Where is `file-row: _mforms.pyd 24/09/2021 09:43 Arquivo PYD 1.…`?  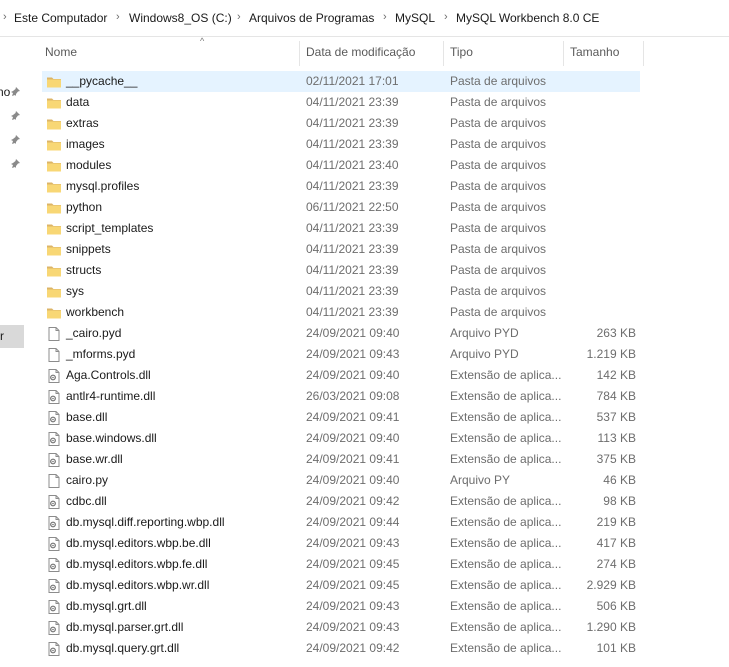
file-row: _mforms.pyd 24/09/2021 09:43 Arquivo PYD 1.… is located at coordinates (341, 354).